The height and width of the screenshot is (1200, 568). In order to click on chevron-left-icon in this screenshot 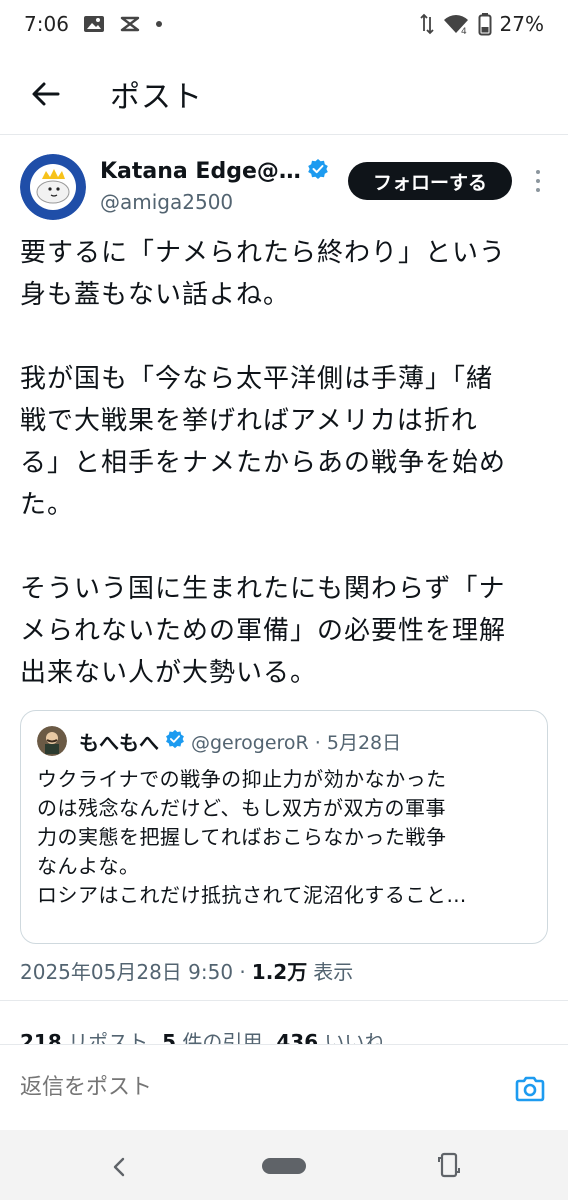, I will do `click(119, 1167)`.